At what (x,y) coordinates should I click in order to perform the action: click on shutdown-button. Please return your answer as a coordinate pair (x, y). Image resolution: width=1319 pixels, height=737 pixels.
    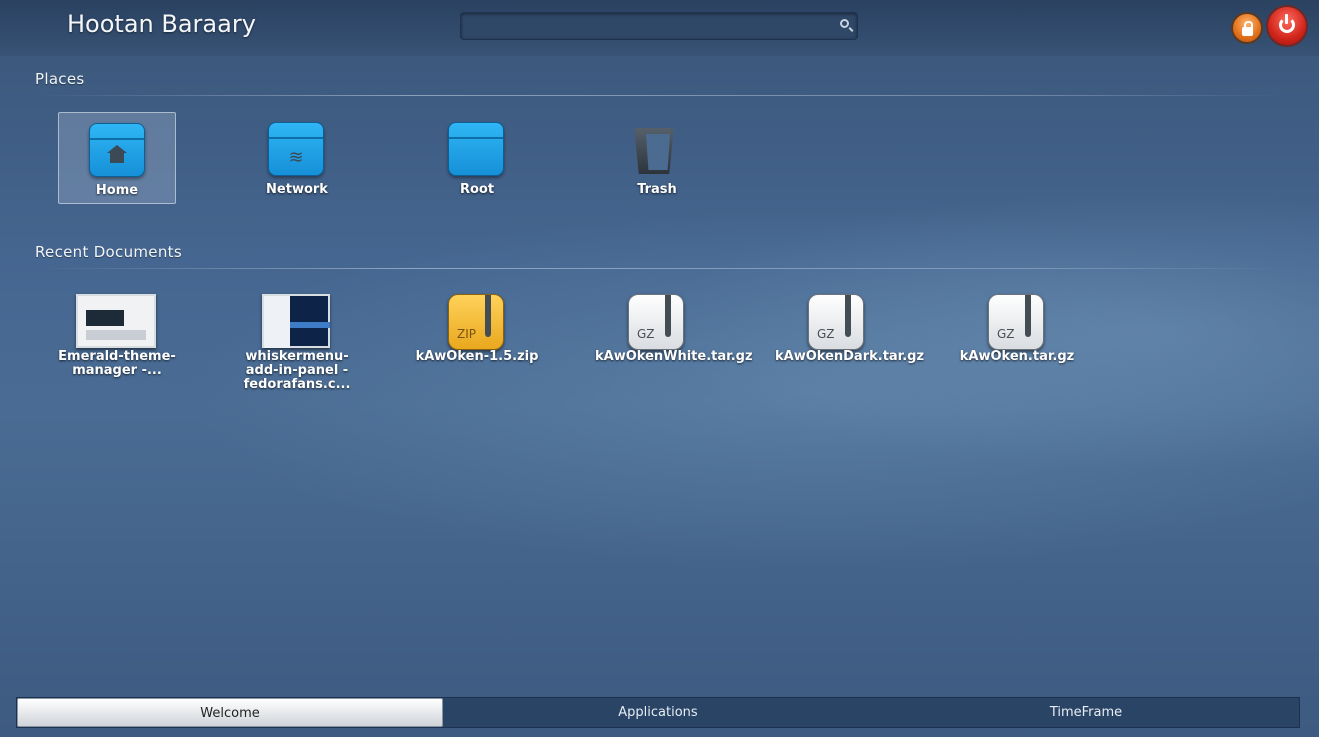
    Looking at the image, I should click on (1287, 26).